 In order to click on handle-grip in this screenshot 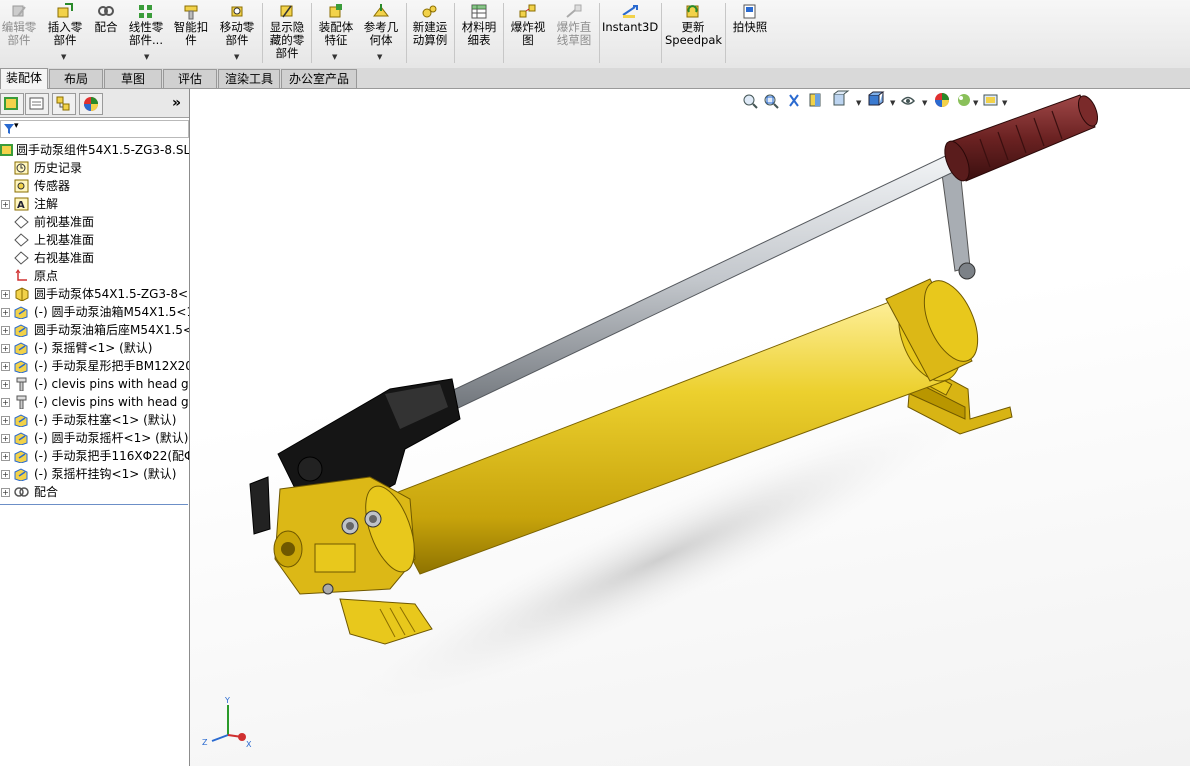, I will do `click(1021, 138)`.